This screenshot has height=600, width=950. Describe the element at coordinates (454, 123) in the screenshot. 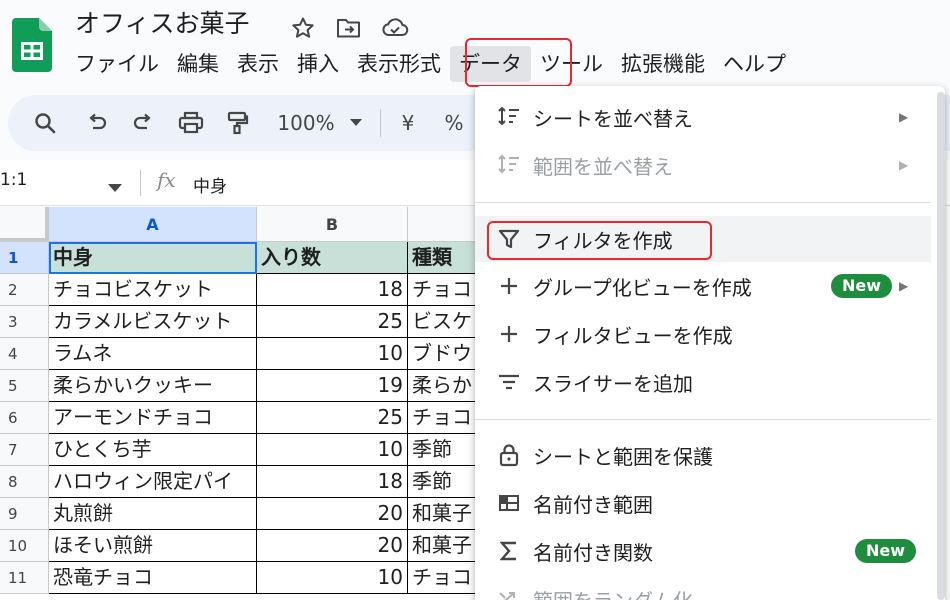

I see `percent-format-button: %` at that location.